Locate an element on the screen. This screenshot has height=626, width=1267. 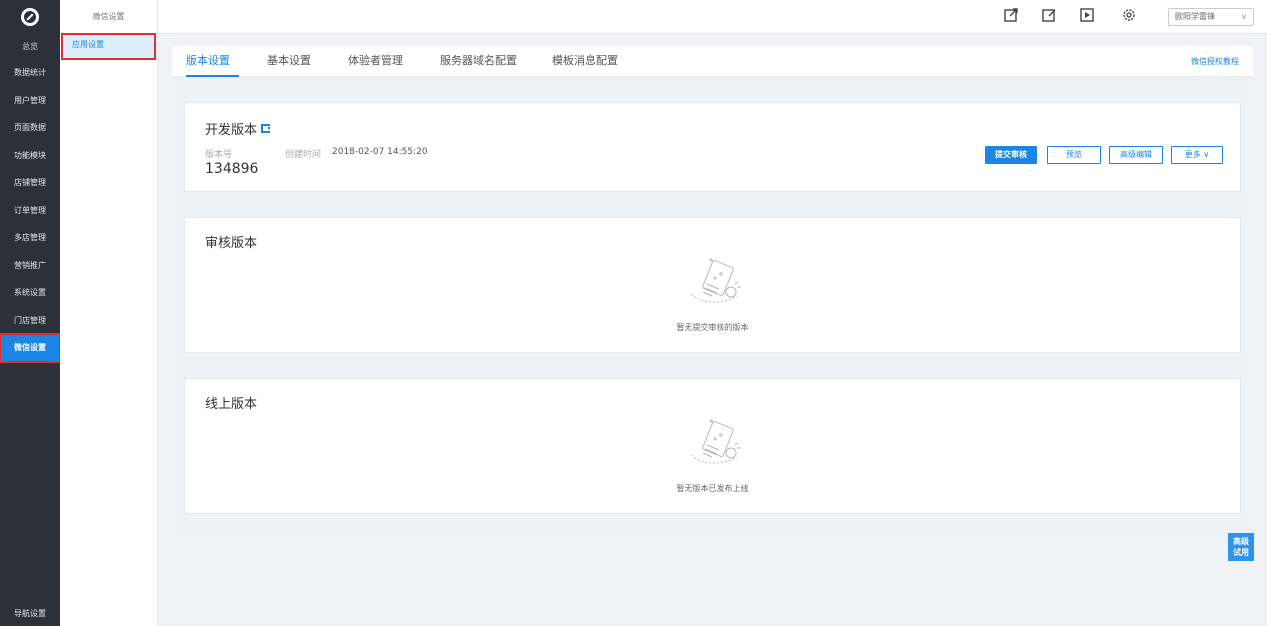
user-dropdown: 欧阳学雷锋 ∨ is located at coordinates (1211, 17).